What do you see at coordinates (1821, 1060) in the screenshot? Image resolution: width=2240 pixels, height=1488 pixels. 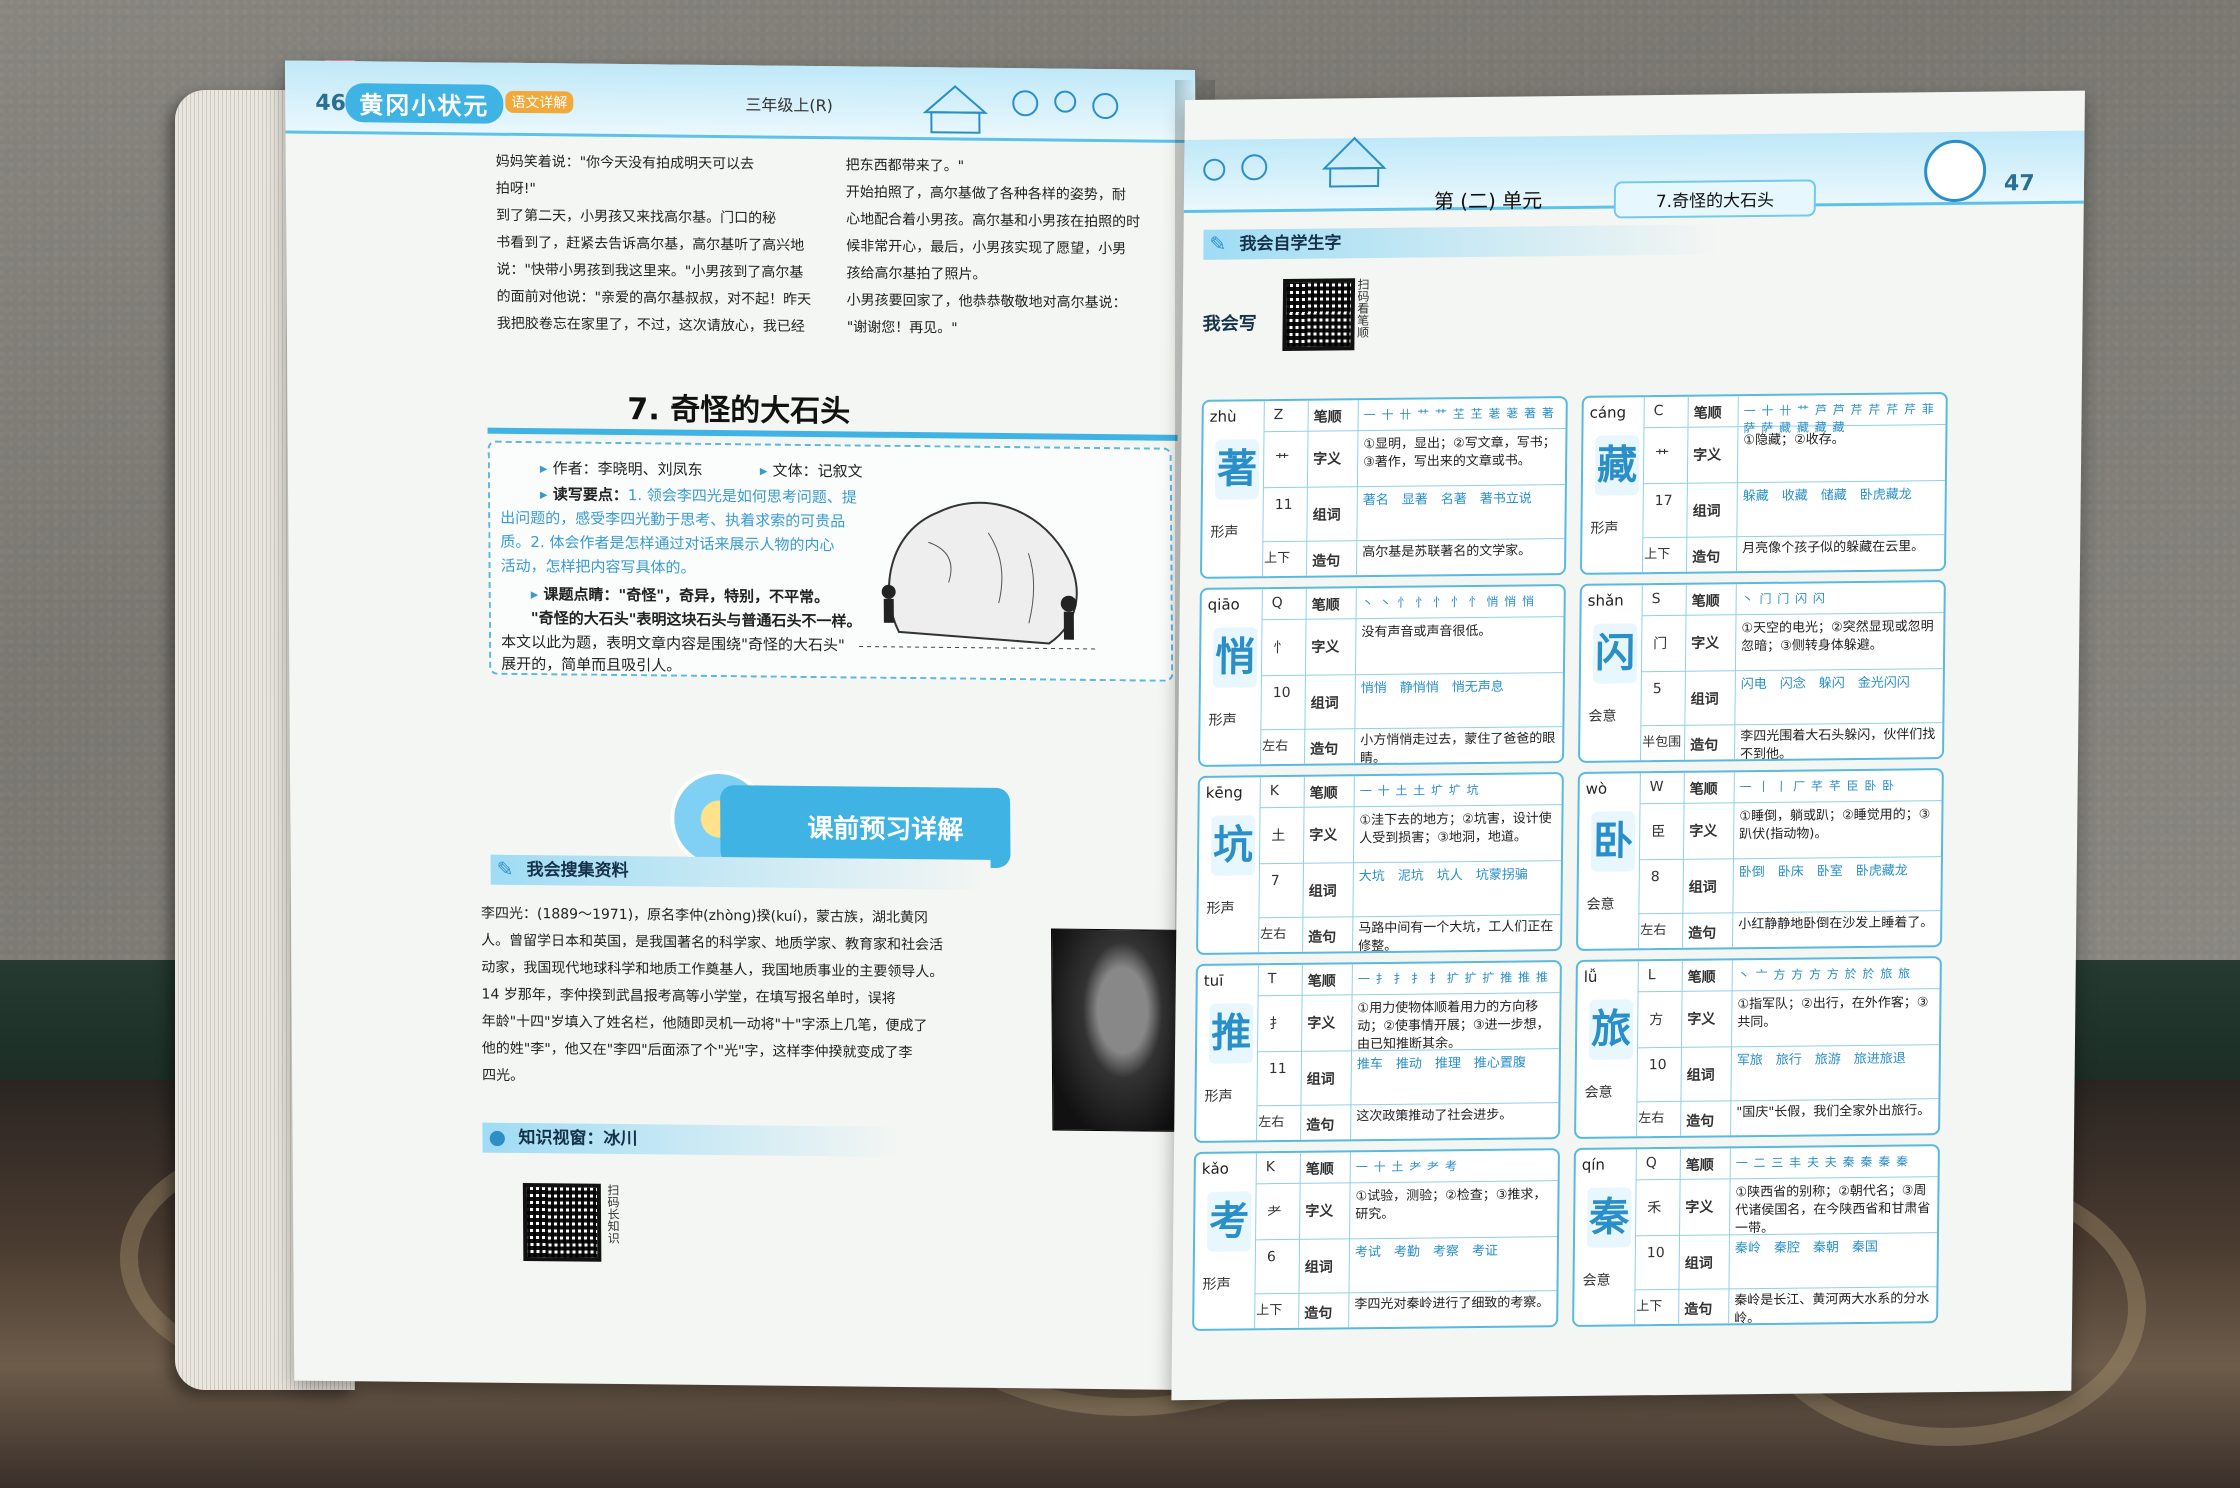 I see `words: 军旅 旅行 旅游 旅进旅退` at bounding box center [1821, 1060].